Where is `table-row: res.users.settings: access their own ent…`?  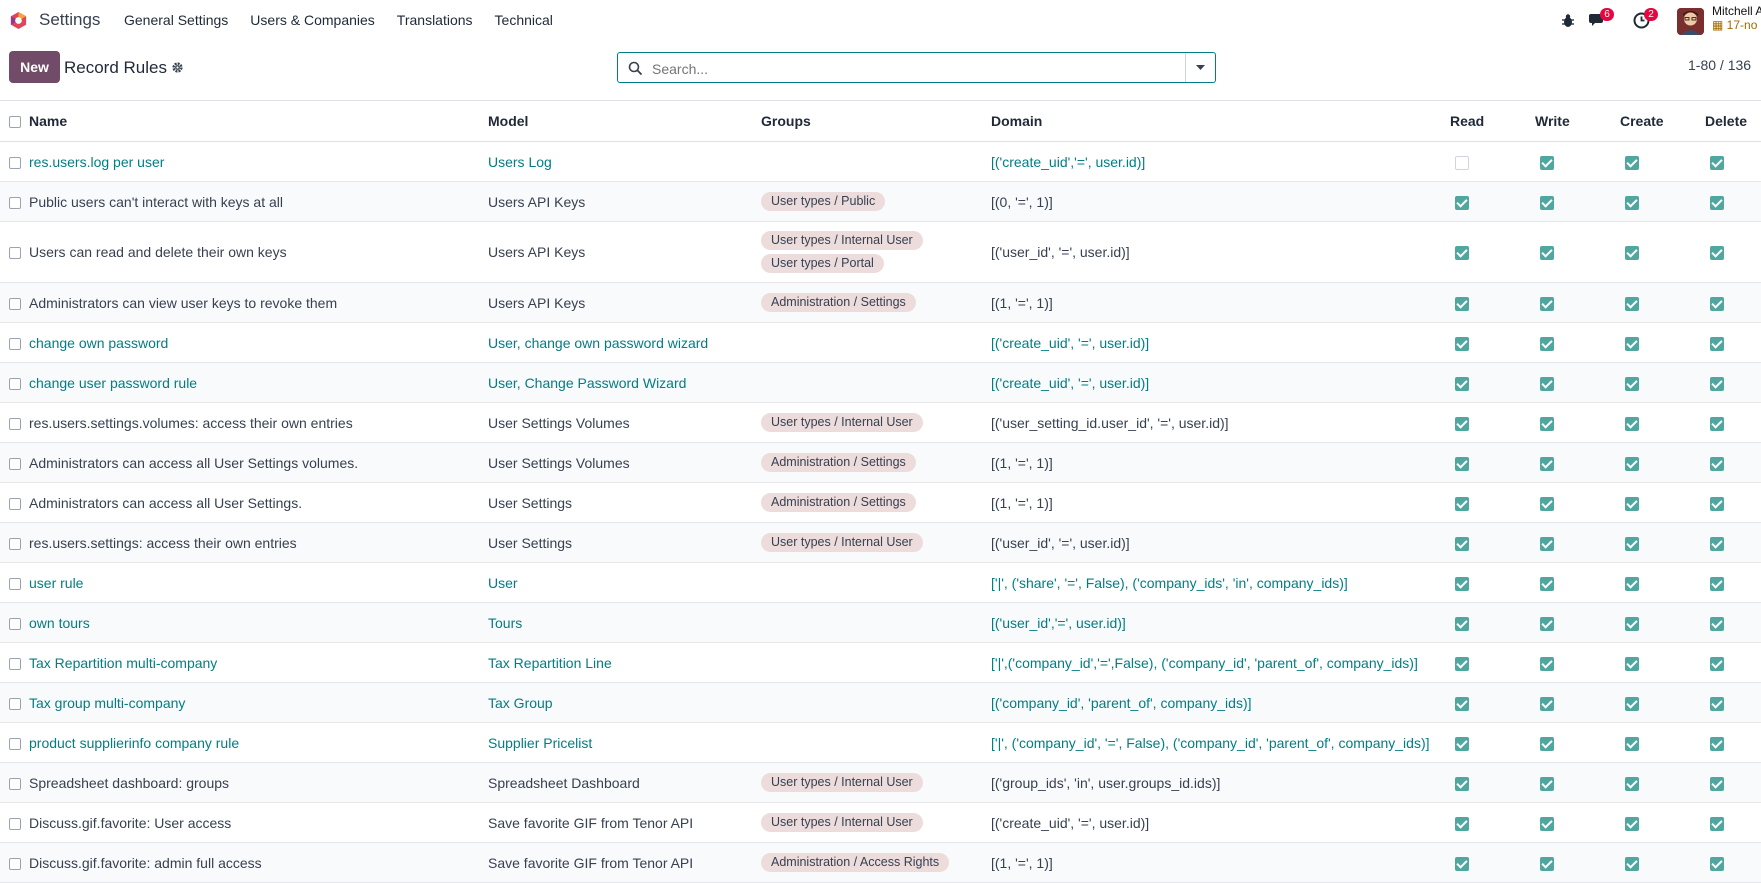
table-row: res.users.settings: access their own ent… is located at coordinates (880, 542).